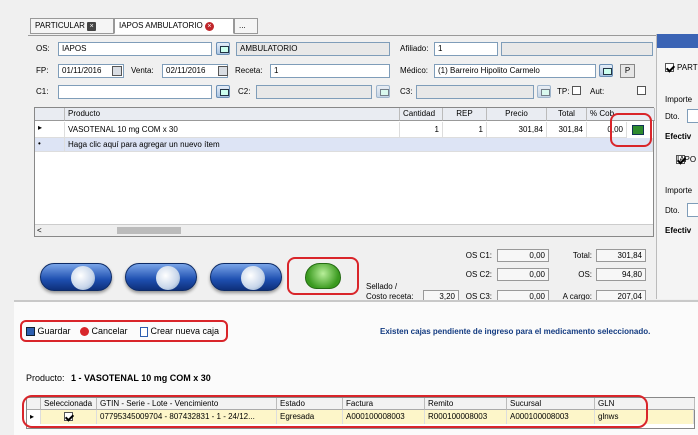  What do you see at coordinates (563, 91) in the screenshot?
I see `tp-label: TP:` at bounding box center [563, 91].